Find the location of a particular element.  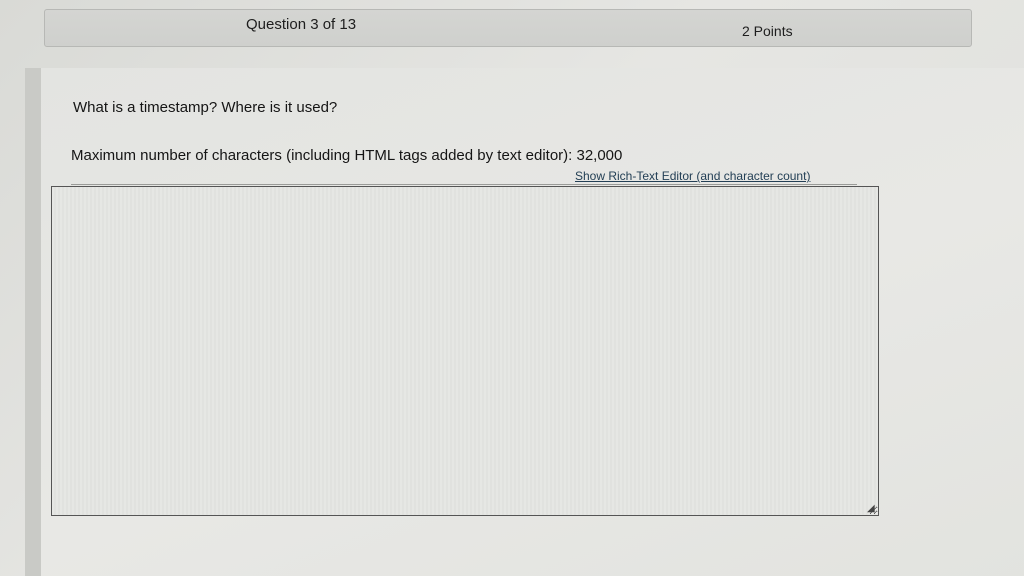

question-number: Question 3 of 13 is located at coordinates (301, 24).